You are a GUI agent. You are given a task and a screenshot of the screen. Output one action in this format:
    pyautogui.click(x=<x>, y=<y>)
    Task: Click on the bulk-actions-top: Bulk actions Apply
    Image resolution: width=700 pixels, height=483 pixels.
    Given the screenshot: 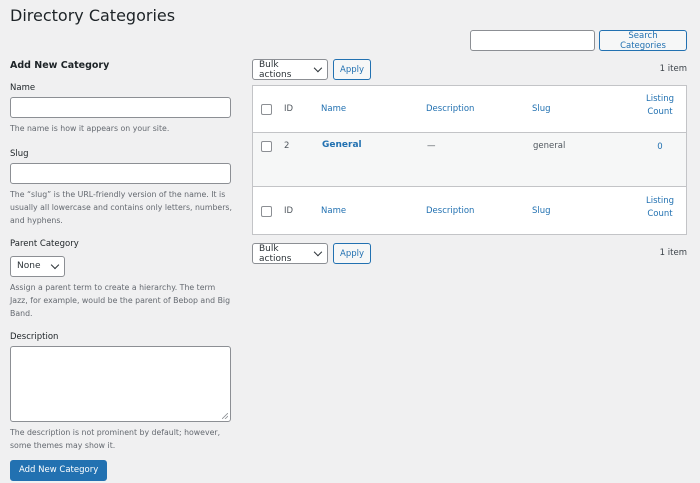 What is the action you would take?
    pyautogui.click(x=311, y=69)
    